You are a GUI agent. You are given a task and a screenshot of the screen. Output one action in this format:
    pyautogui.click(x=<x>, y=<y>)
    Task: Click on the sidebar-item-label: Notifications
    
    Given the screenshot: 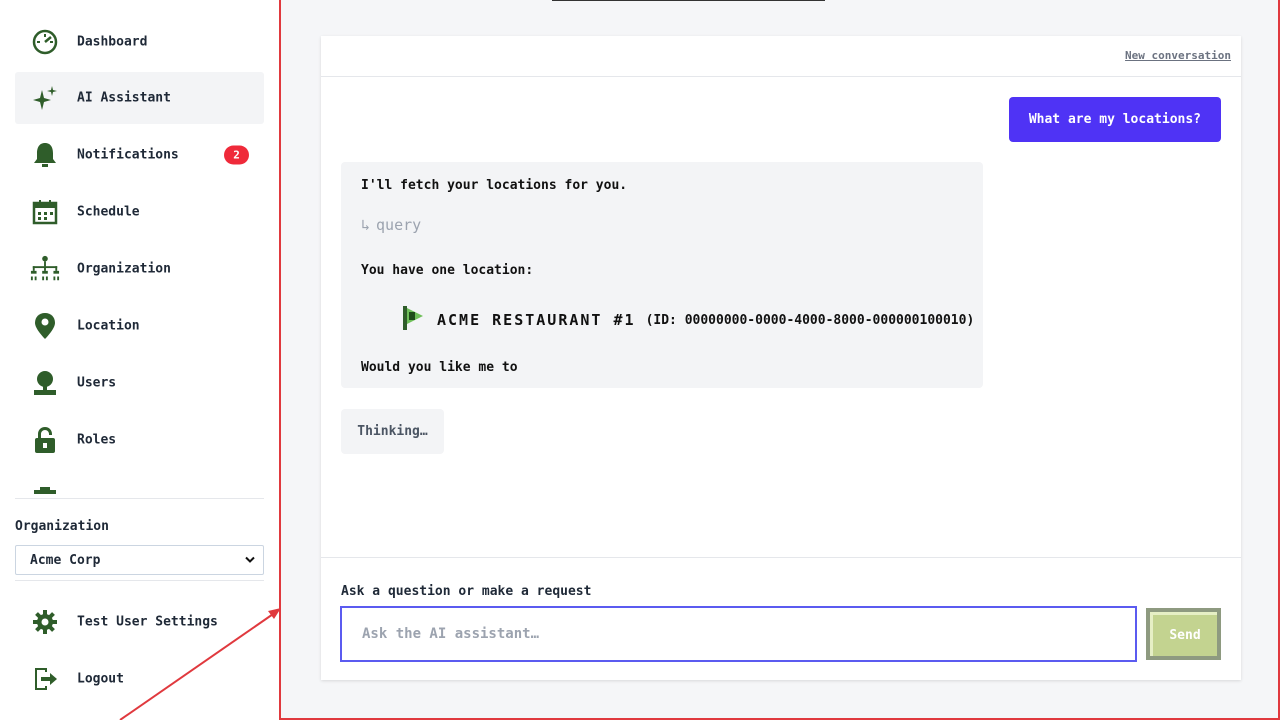 What is the action you would take?
    pyautogui.click(x=128, y=155)
    